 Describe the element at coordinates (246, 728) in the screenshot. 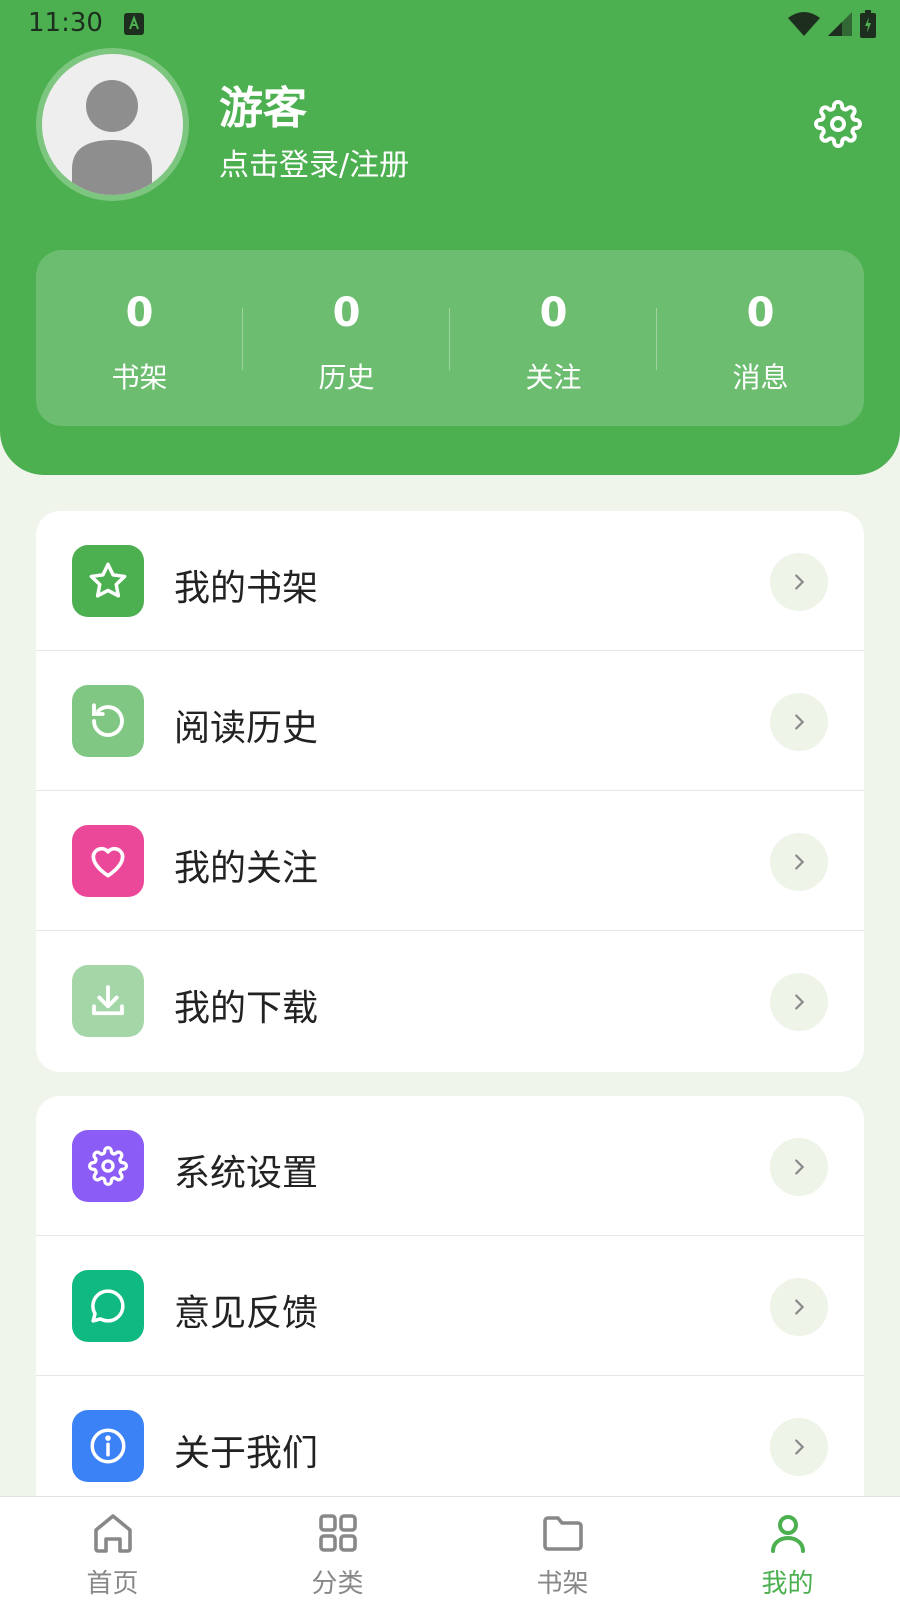

I see `menu-item-label: 阅读历史` at that location.